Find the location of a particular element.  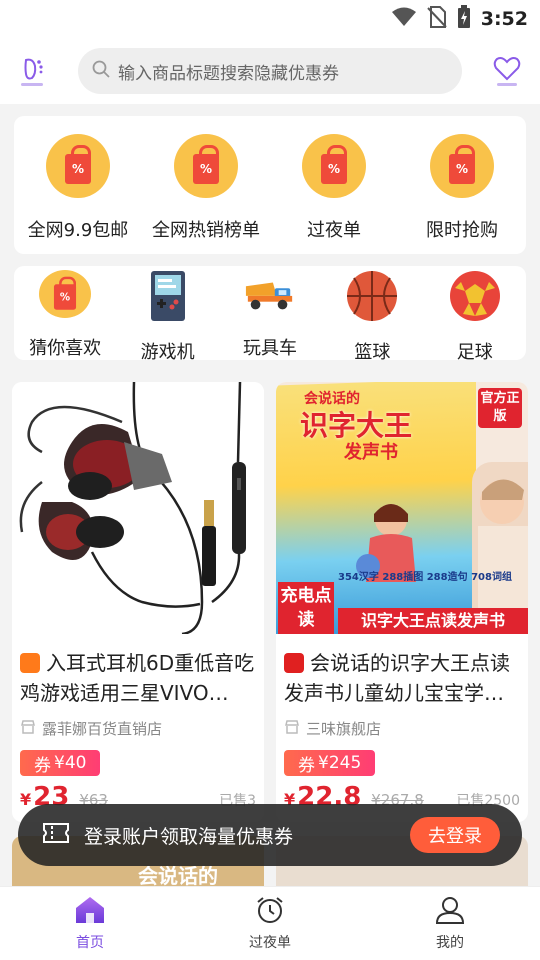

category-grid-bottom: % 猜你喜欢 游戏机 玩具车 篮球 足球 is located at coordinates (270, 314).